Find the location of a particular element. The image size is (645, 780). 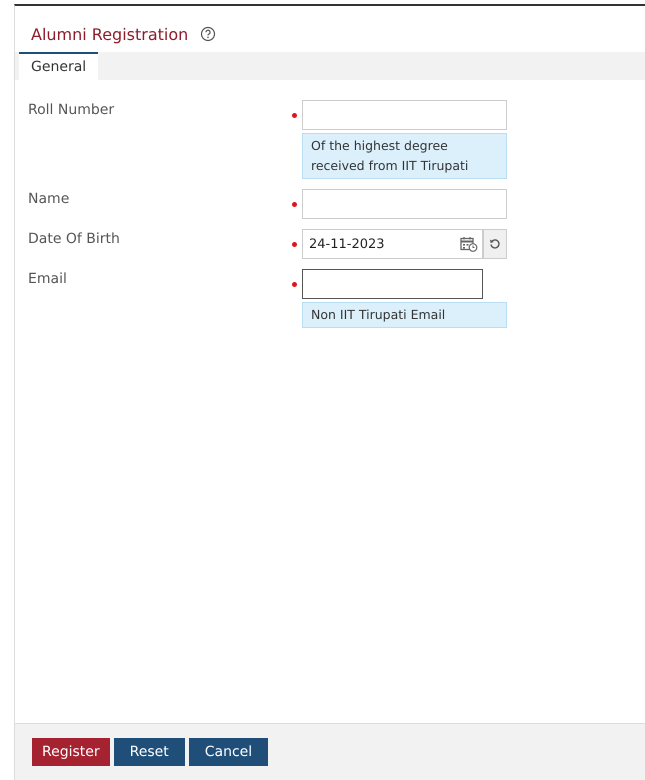

tab: General is located at coordinates (58, 66).